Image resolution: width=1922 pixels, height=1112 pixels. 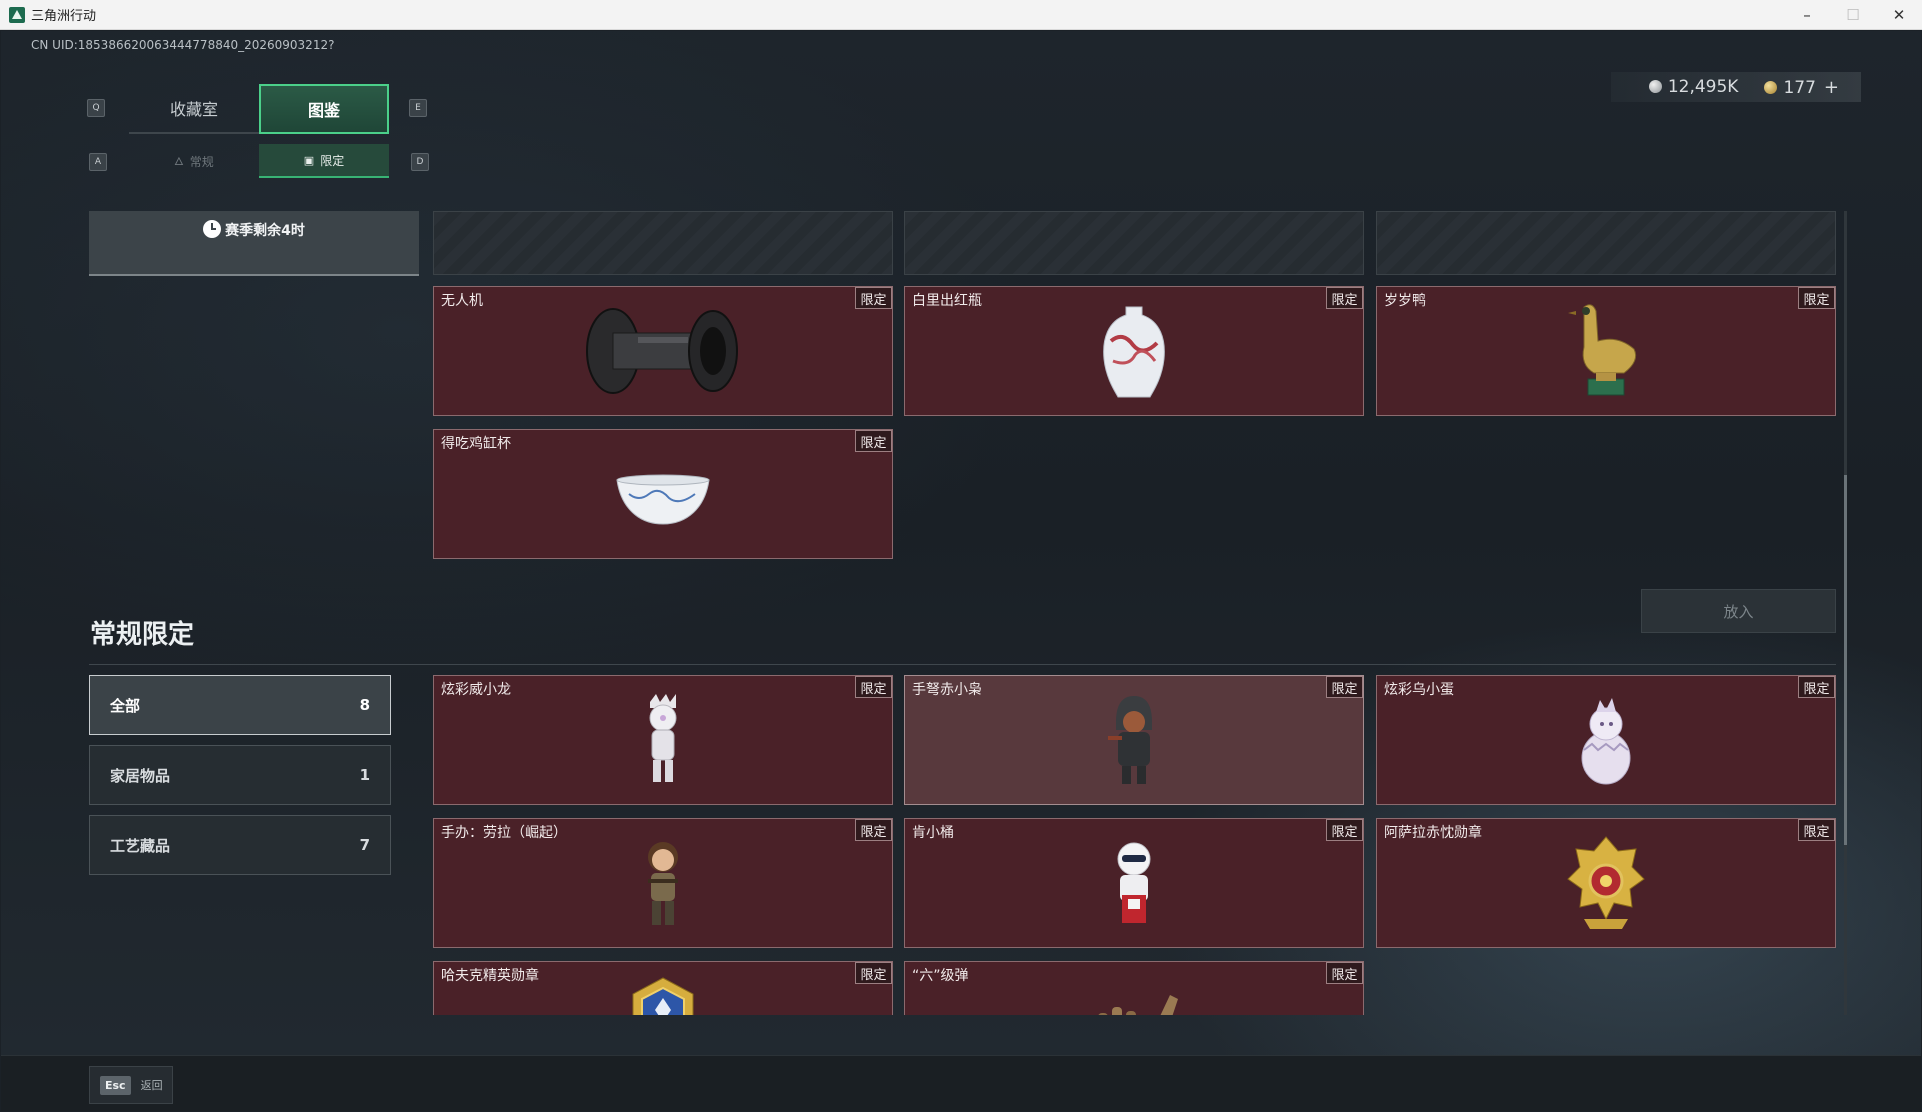 I want to click on bronze-duck-icon, so click(x=1602, y=350).